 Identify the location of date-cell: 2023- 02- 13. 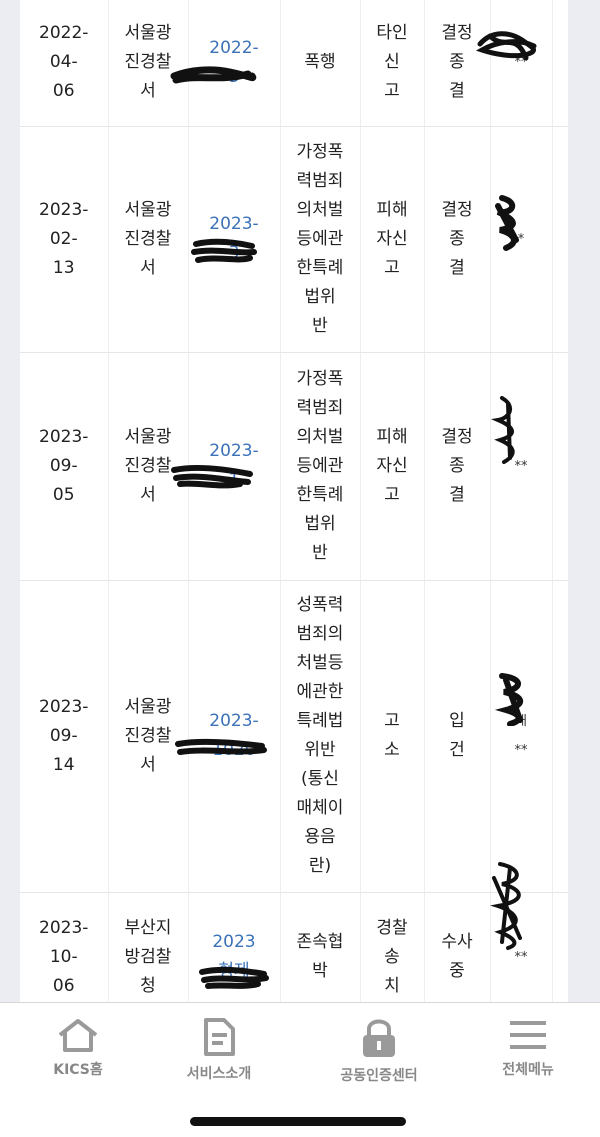
(64, 239).